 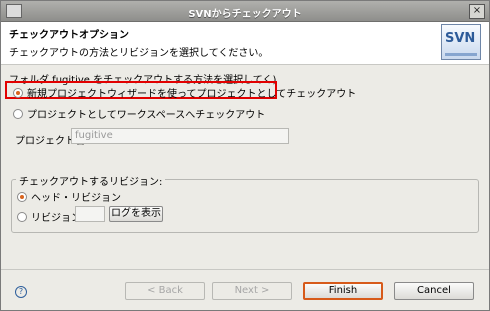 What do you see at coordinates (165, 291) in the screenshot?
I see `back-button: < Back` at bounding box center [165, 291].